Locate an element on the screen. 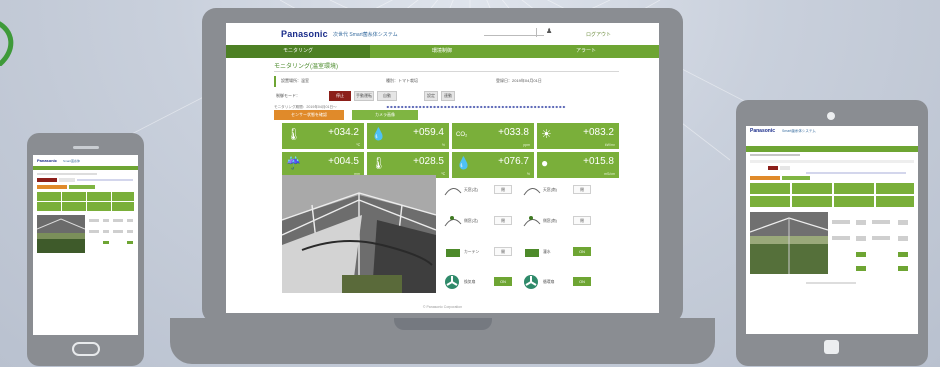 Image resolution: width=940 pixels, height=367 pixels. tab-alert: アラート is located at coordinates (586, 51).